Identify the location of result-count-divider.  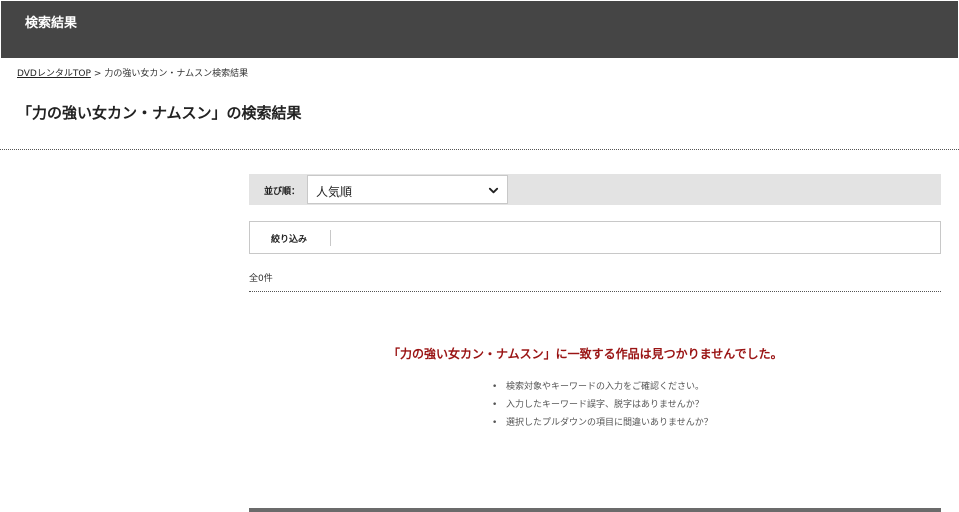
(595, 291).